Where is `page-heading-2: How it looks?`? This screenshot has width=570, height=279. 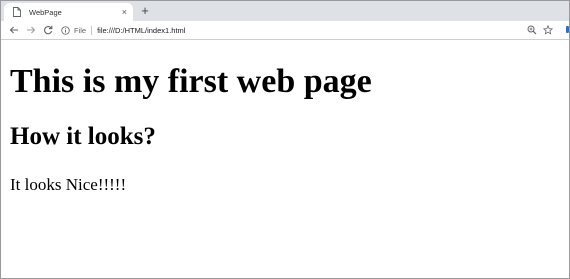
page-heading-2: How it looks? is located at coordinates (83, 136).